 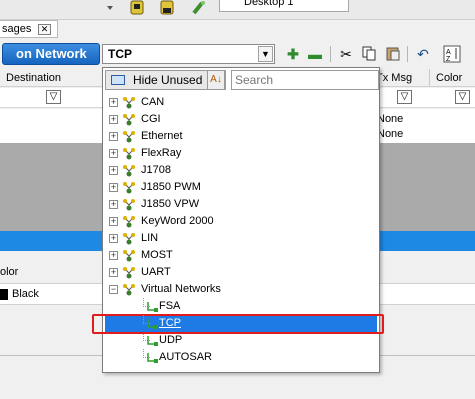 I want to click on tab-desktop: Desktop 1, so click(x=284, y=6).